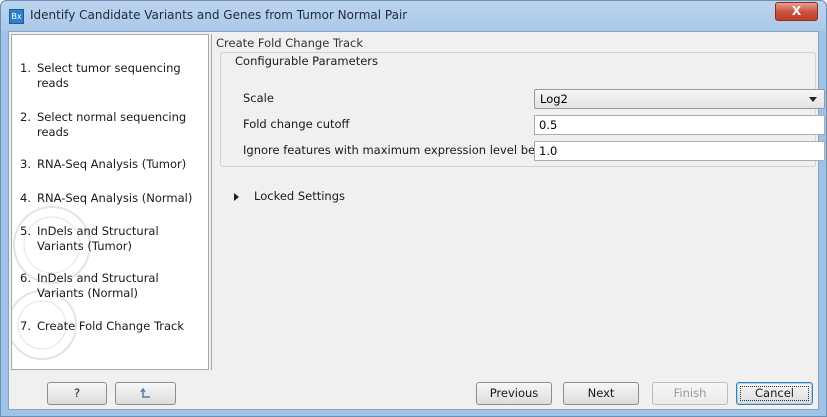  What do you see at coordinates (679, 125) in the screenshot?
I see `fold-change-cutoff-input: 0.5` at bounding box center [679, 125].